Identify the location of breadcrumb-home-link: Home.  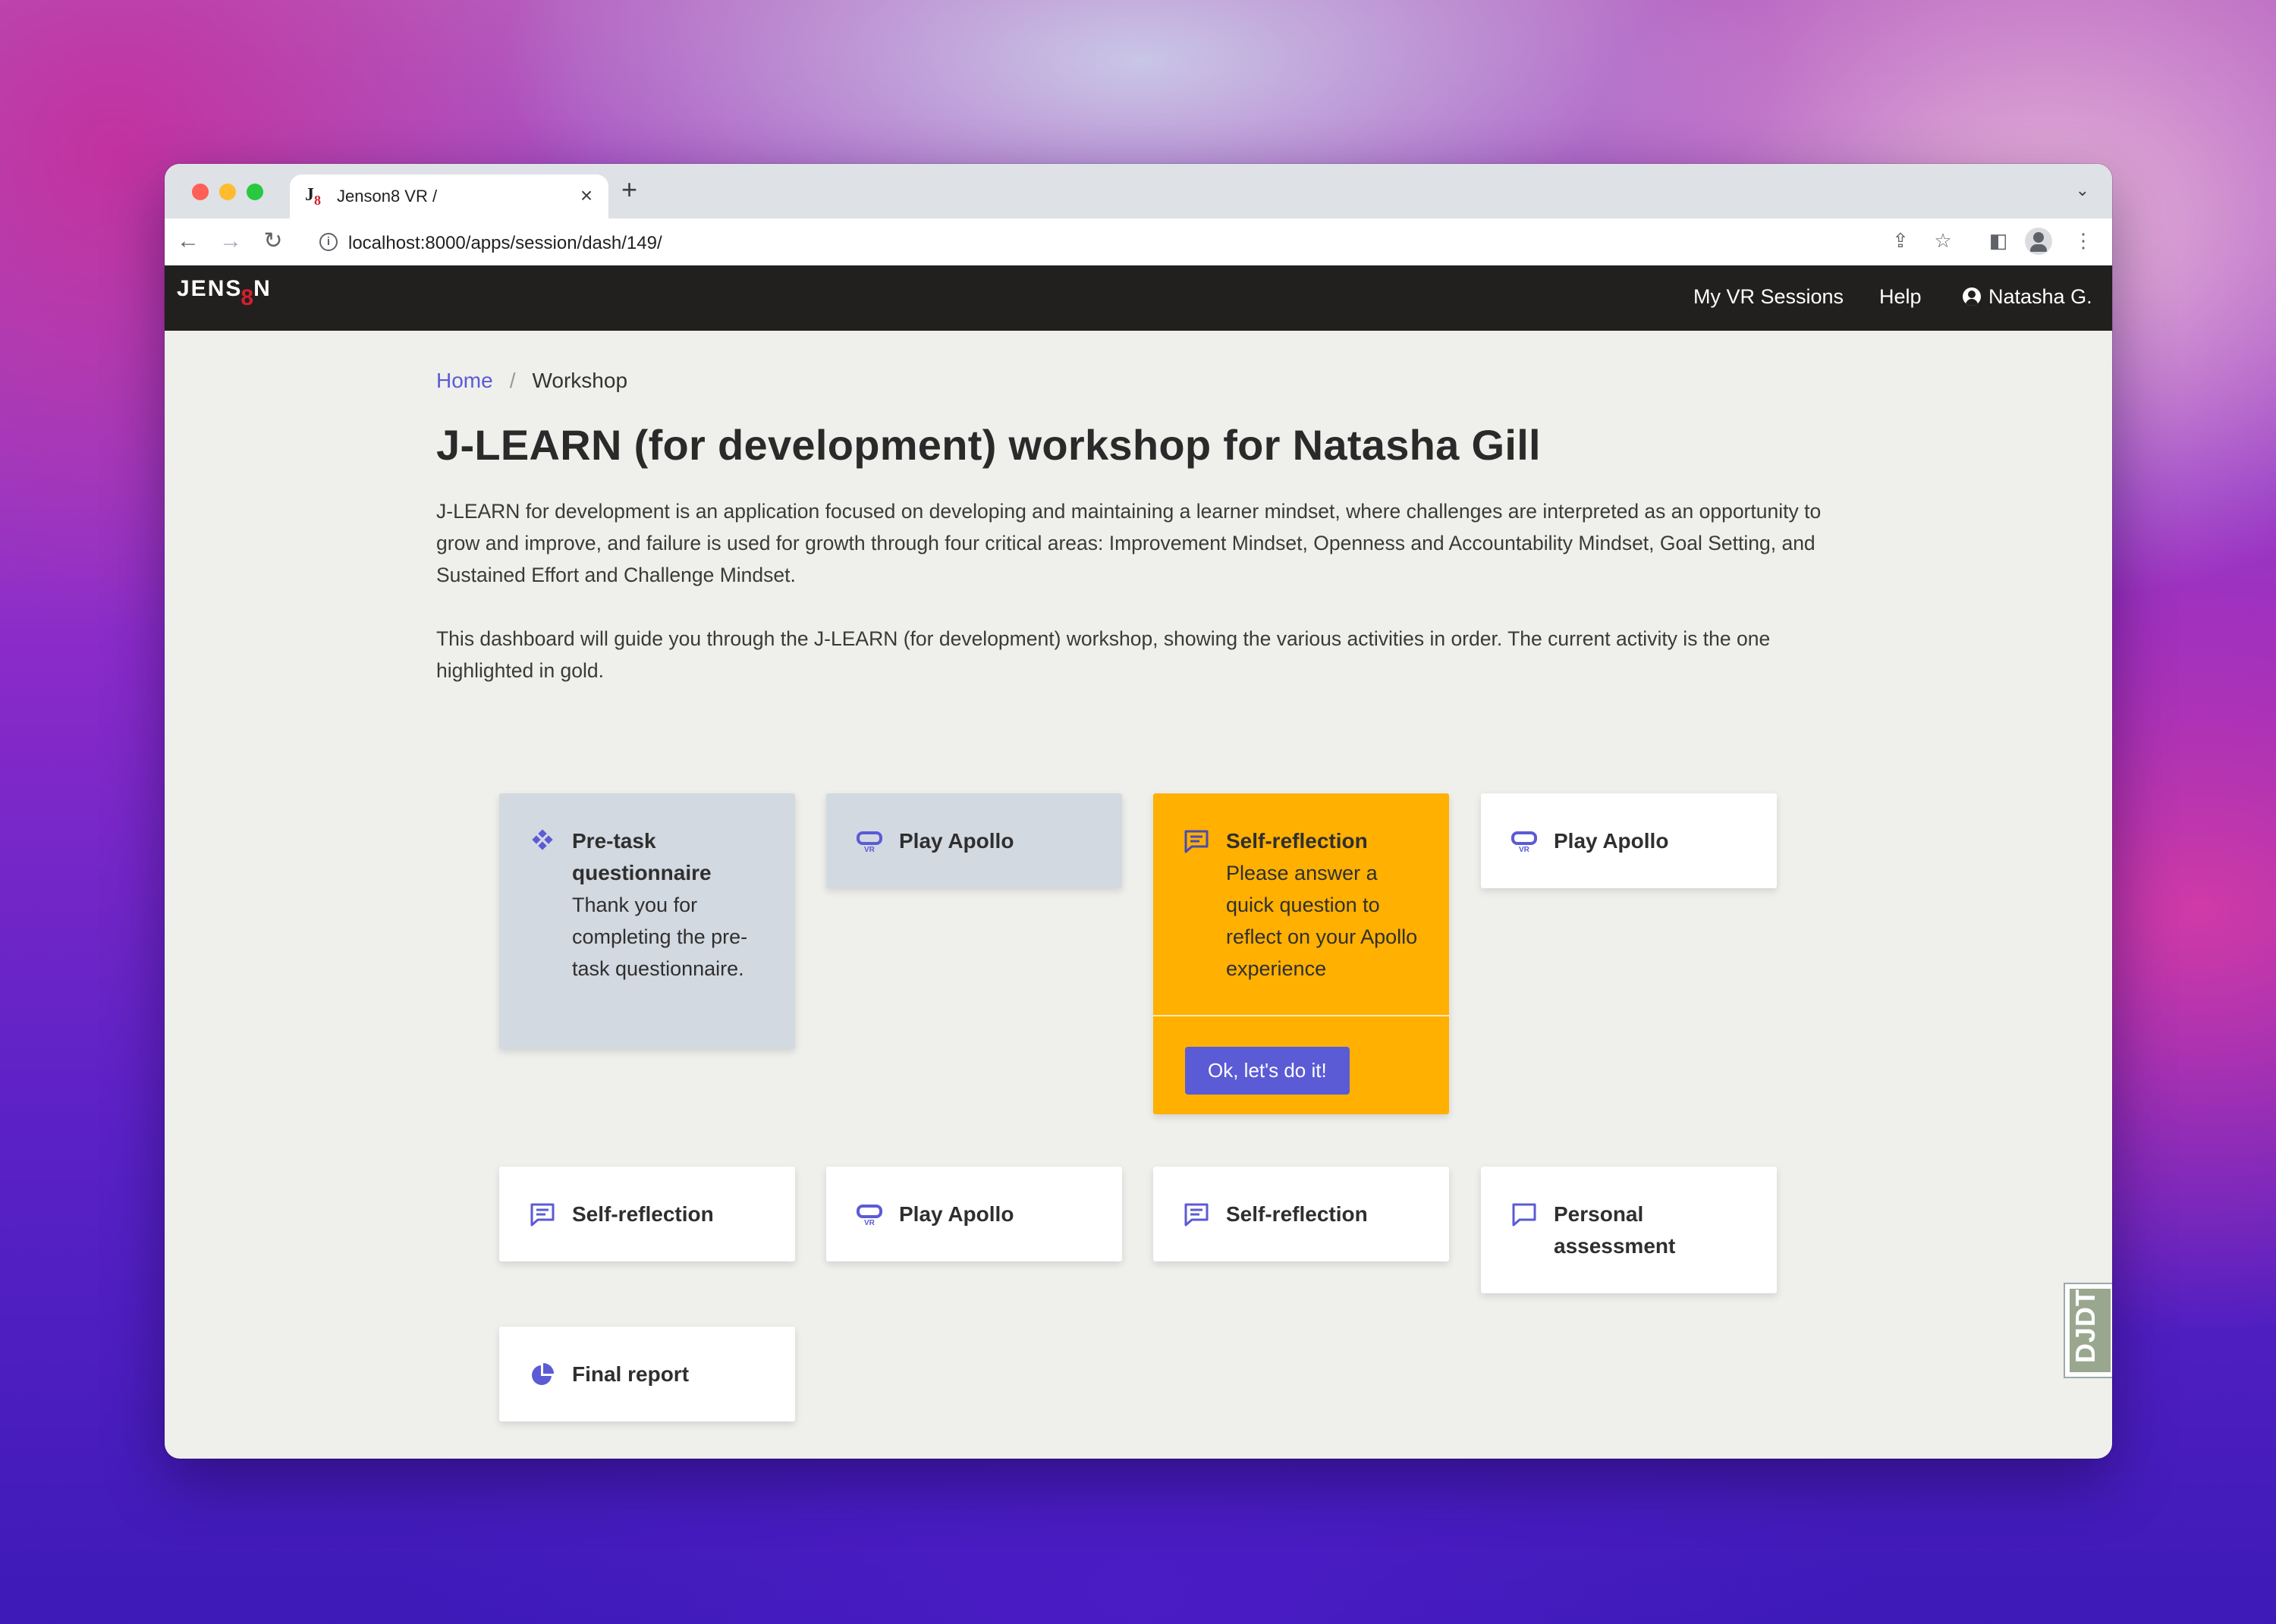
(464, 380).